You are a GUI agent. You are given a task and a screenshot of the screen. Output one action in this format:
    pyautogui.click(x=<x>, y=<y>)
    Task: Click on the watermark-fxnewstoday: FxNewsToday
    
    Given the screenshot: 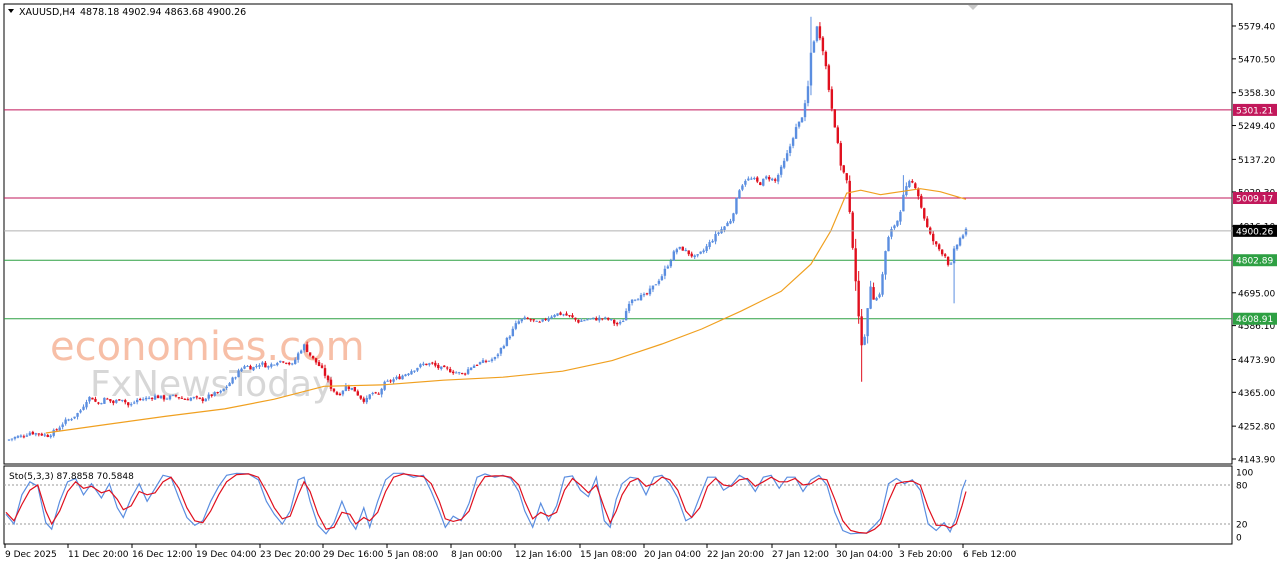 What is the action you would take?
    pyautogui.click(x=211, y=384)
    